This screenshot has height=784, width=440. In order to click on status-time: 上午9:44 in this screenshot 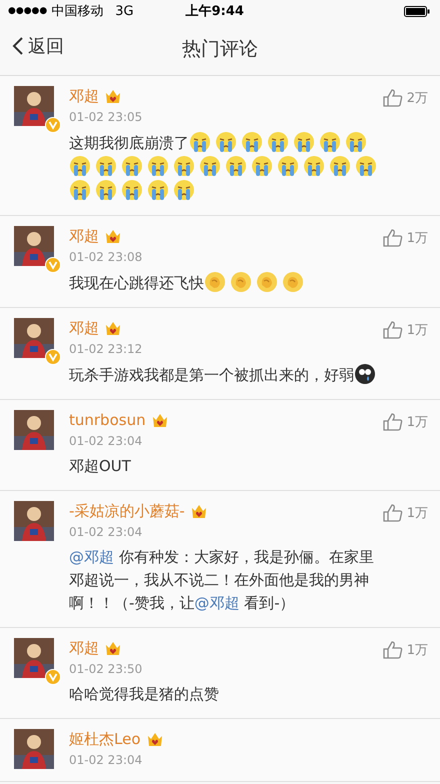, I will do `click(215, 11)`.